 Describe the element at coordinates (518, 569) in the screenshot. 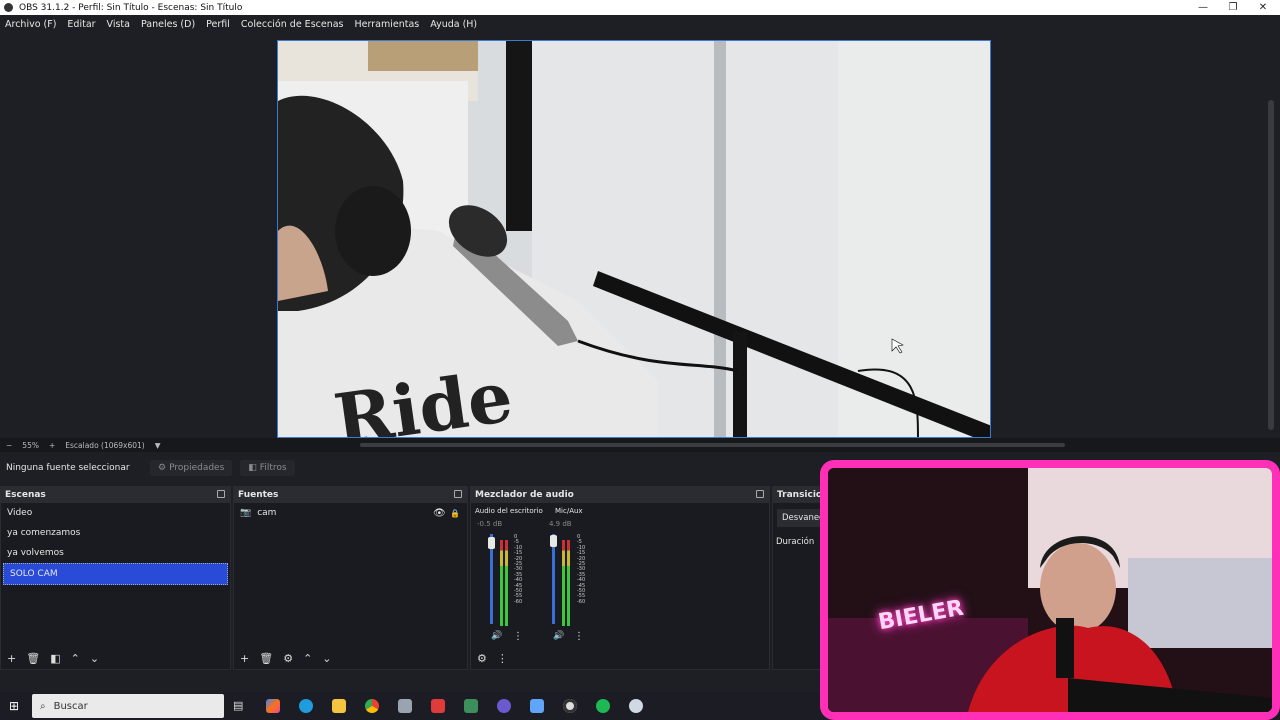

I see `desktop-audio-ticks: 0 -5 -10 -15 -20 -25 -30 -35 -40 -45 -50 -55 -60` at that location.